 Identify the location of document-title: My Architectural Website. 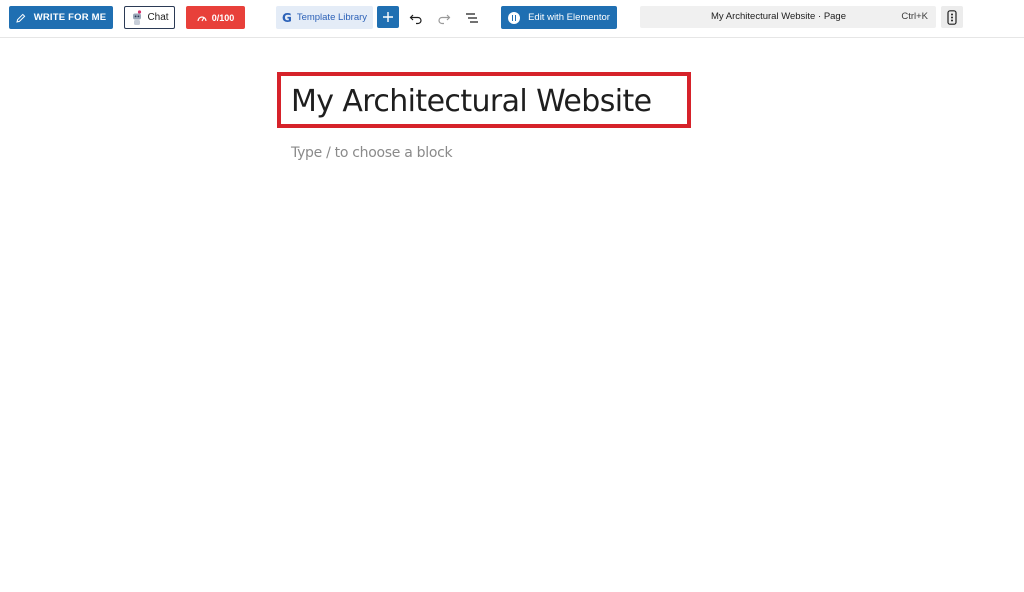
(763, 16).